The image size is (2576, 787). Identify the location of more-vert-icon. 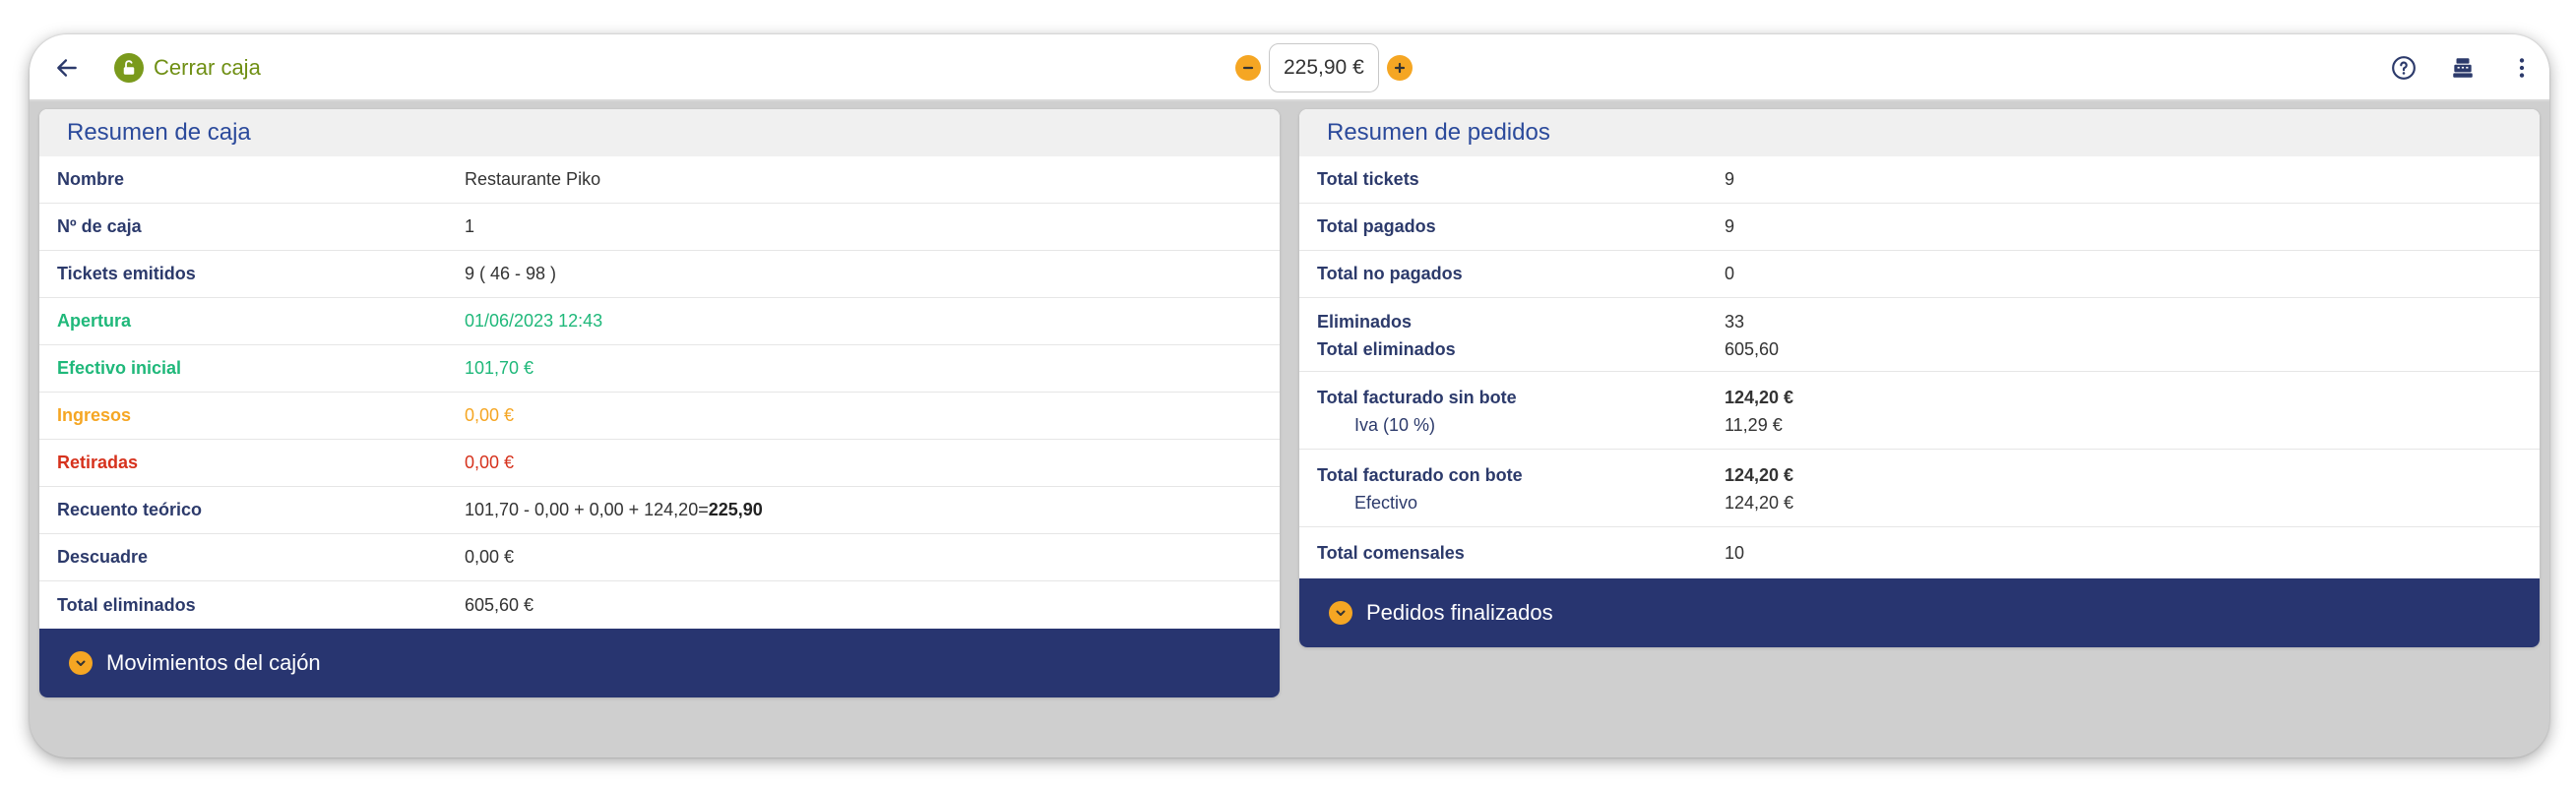
(2522, 68).